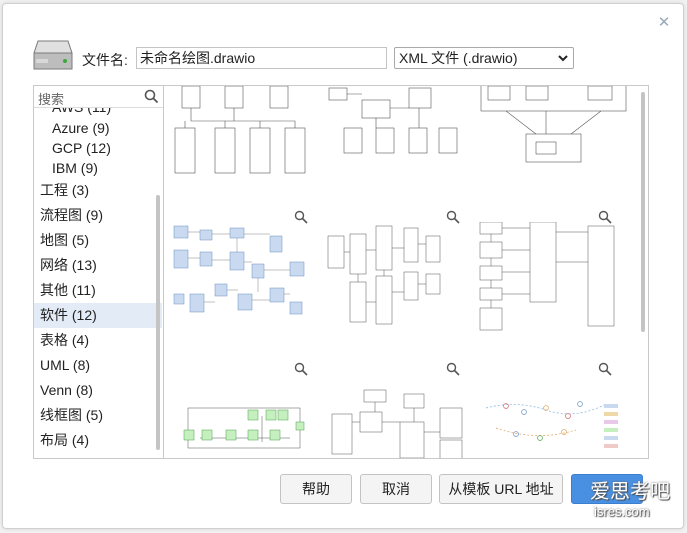 The height and width of the screenshot is (533, 687). Describe the element at coordinates (563, 58) in the screenshot. I see `chevron-down-icon` at that location.